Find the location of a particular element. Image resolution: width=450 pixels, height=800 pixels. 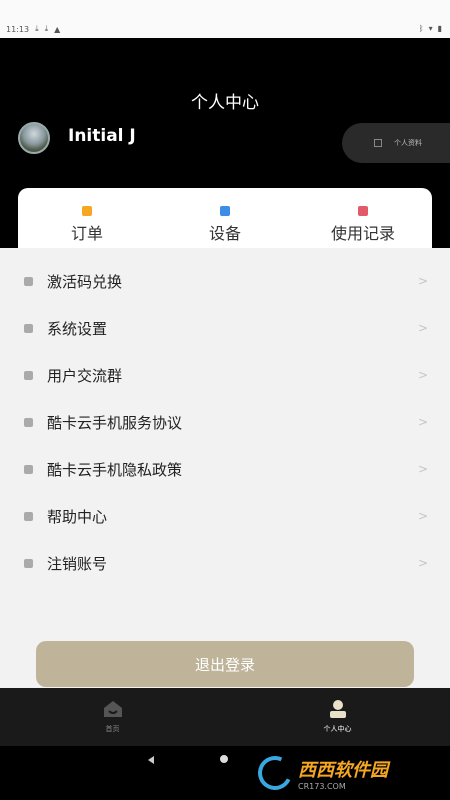

avatar is located at coordinates (34, 138).